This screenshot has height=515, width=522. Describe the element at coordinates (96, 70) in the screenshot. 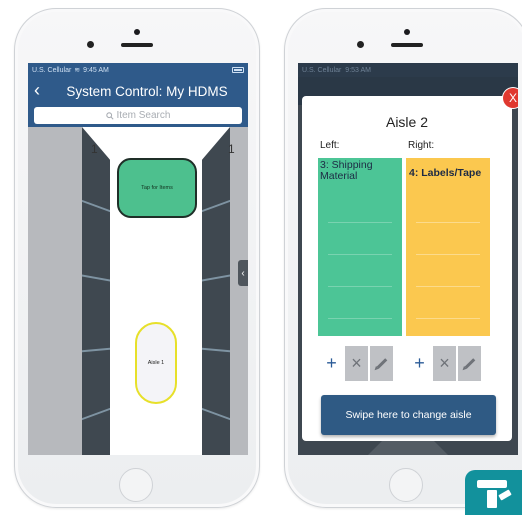

I see `status-time: 9:45 AM` at that location.